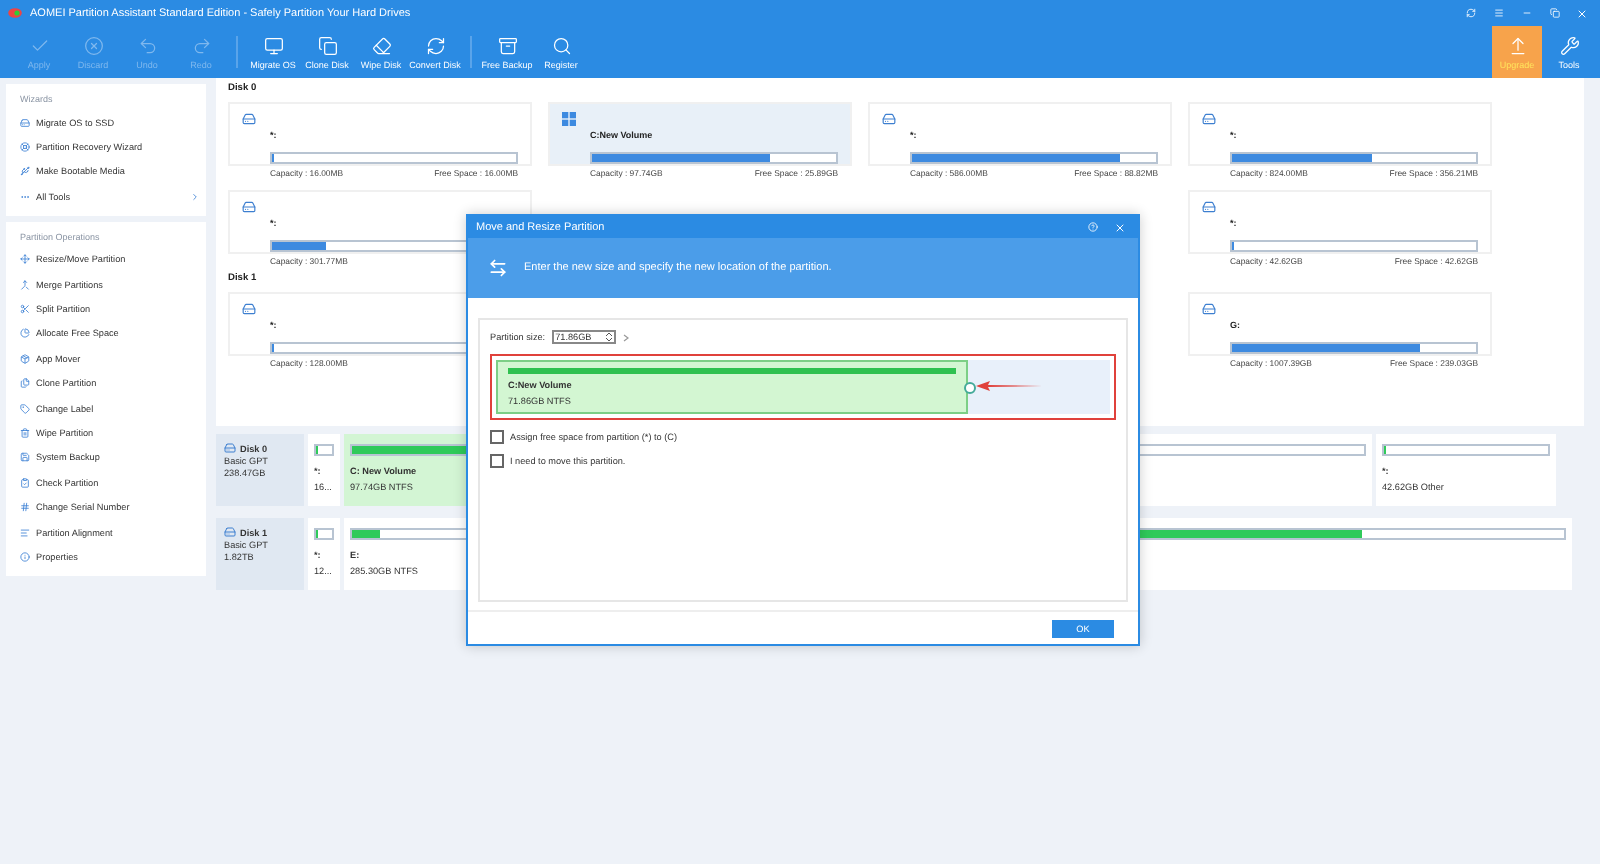  I want to click on app-logo-icon, so click(15, 13).